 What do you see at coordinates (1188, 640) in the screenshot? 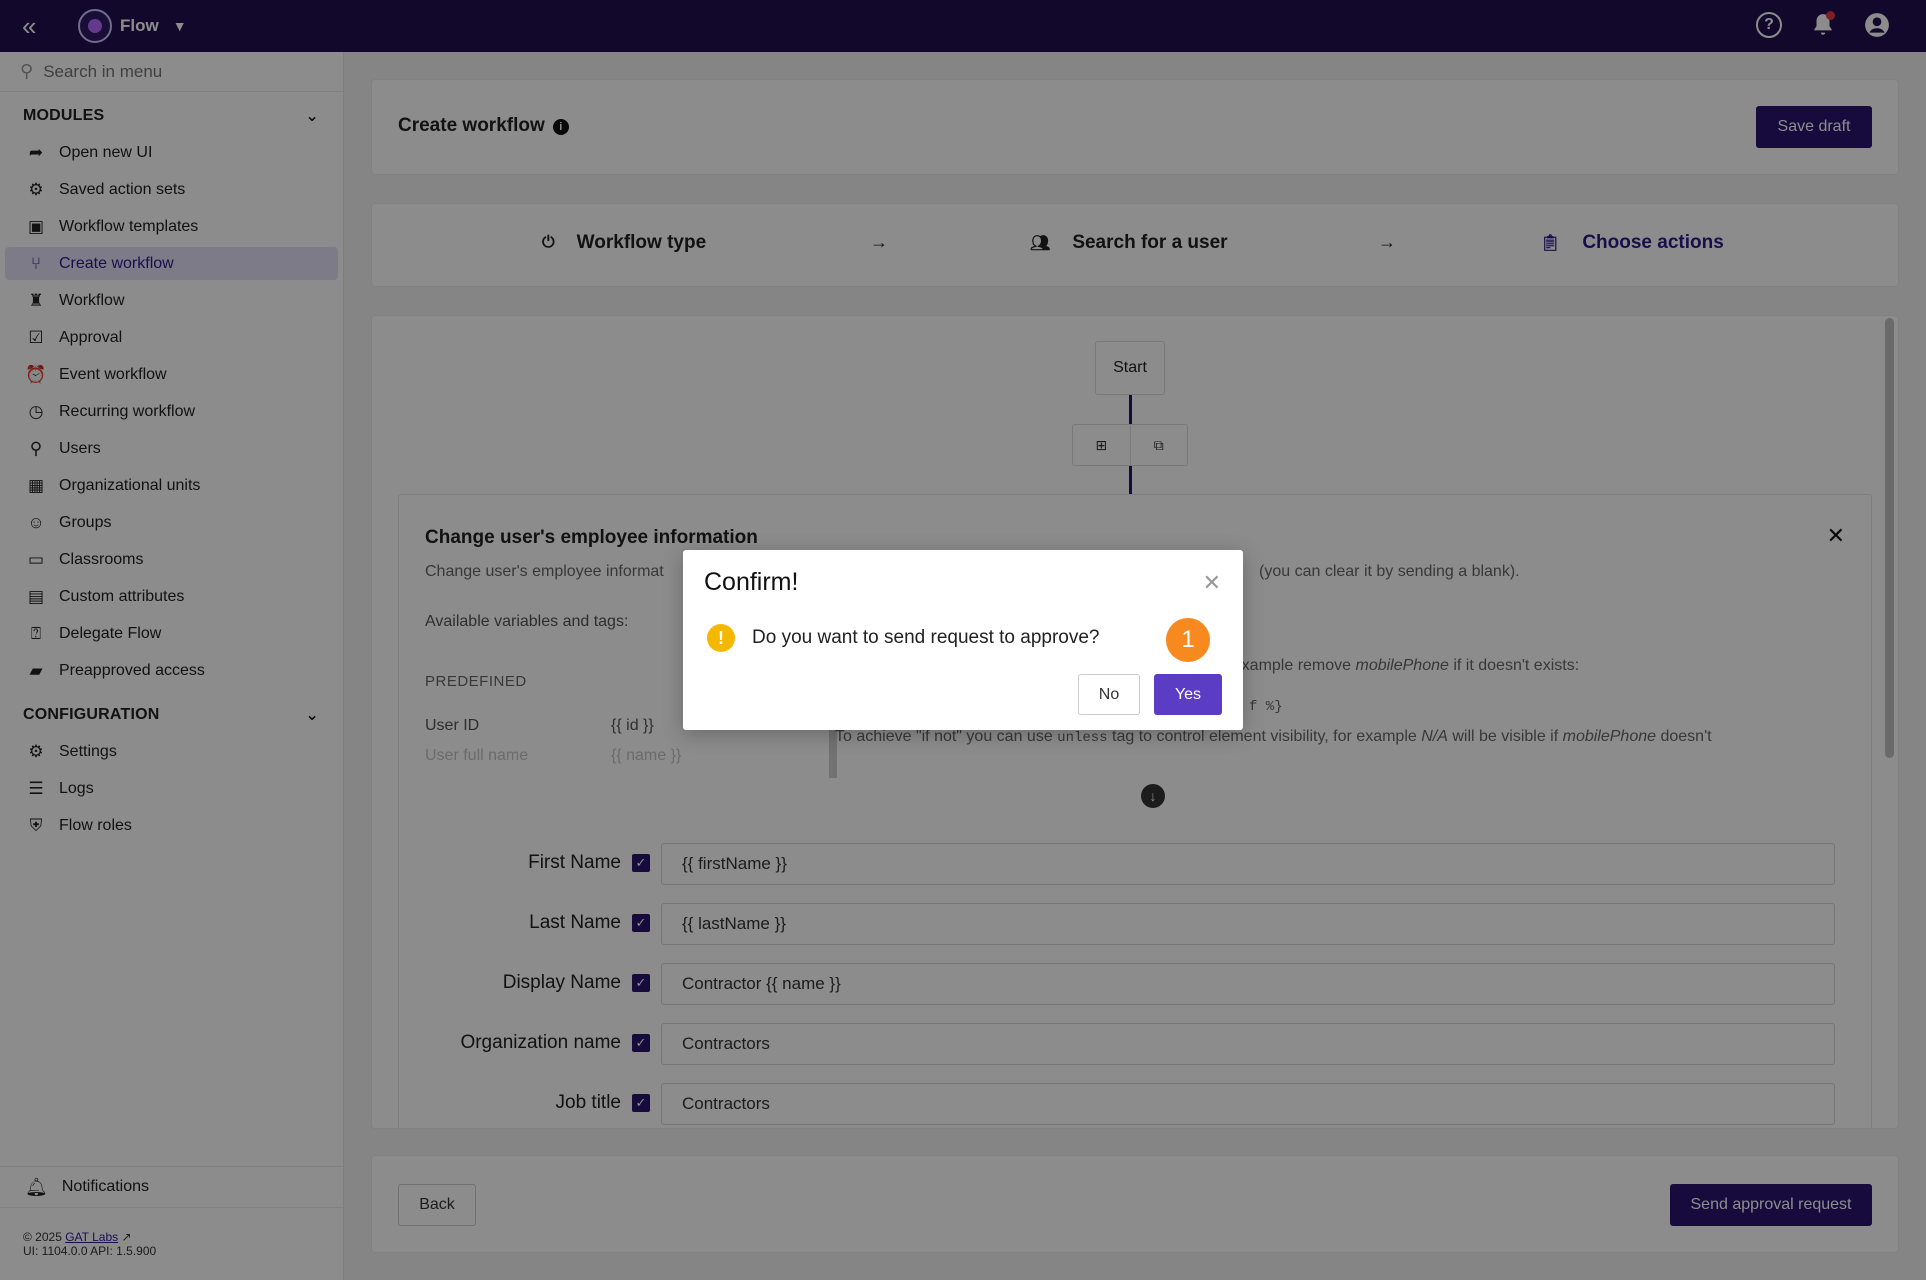
I see `step-number-badge: 1` at bounding box center [1188, 640].